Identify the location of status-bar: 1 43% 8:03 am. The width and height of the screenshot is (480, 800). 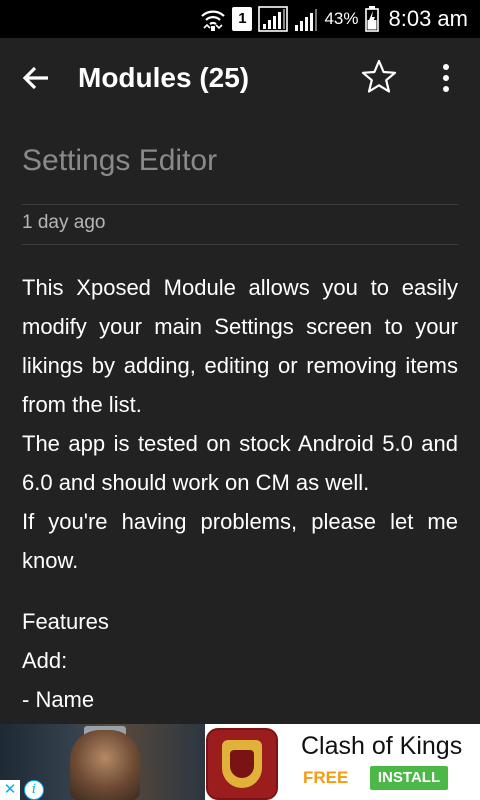
(240, 19).